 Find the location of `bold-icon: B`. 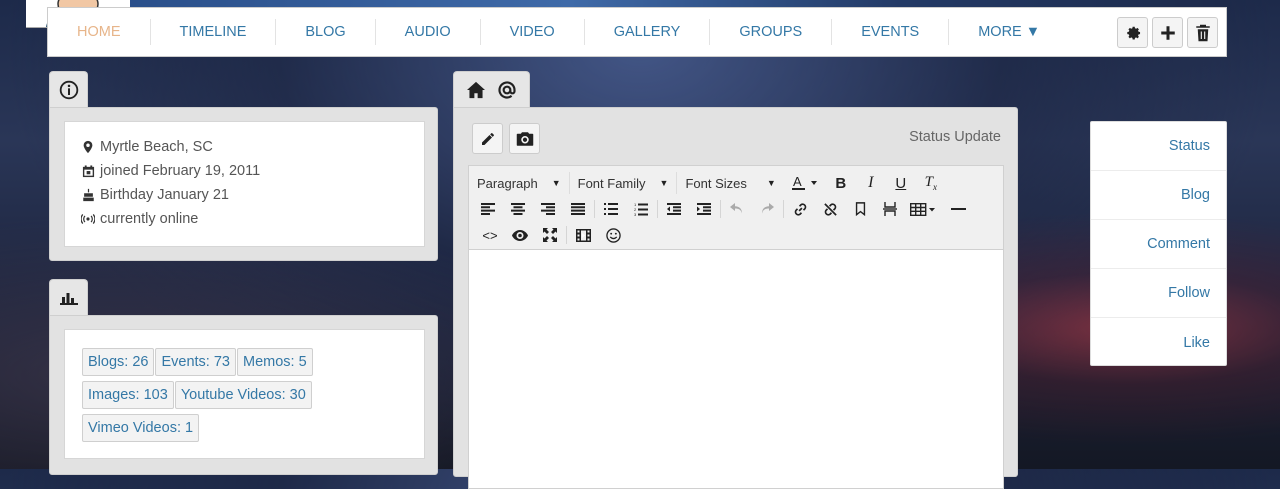

bold-icon: B is located at coordinates (841, 183).